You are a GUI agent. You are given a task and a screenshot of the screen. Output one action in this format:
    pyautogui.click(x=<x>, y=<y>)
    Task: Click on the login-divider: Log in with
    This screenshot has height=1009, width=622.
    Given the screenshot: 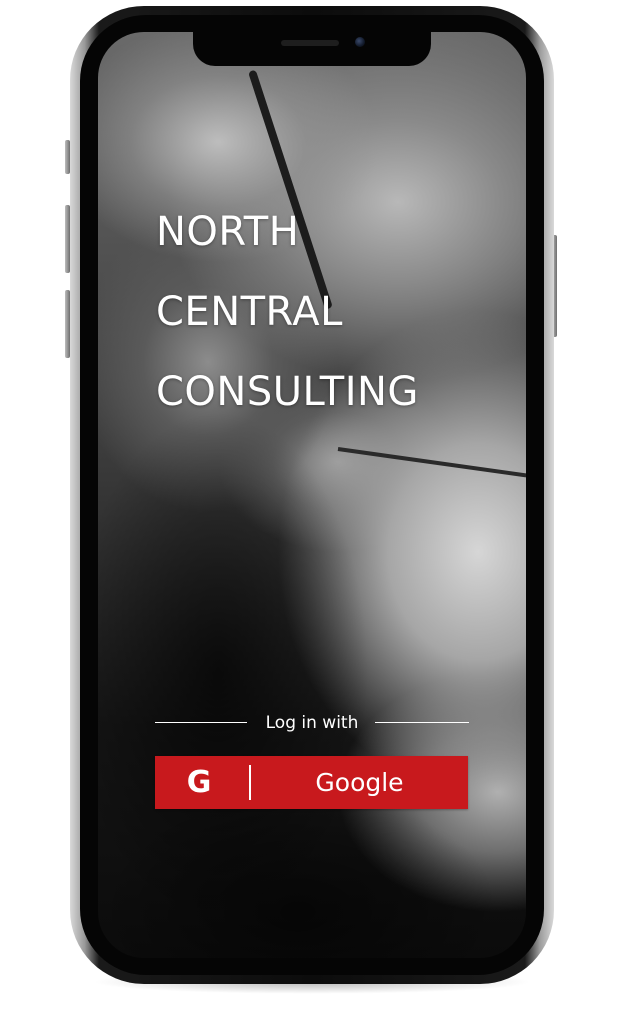 What is the action you would take?
    pyautogui.click(x=312, y=723)
    